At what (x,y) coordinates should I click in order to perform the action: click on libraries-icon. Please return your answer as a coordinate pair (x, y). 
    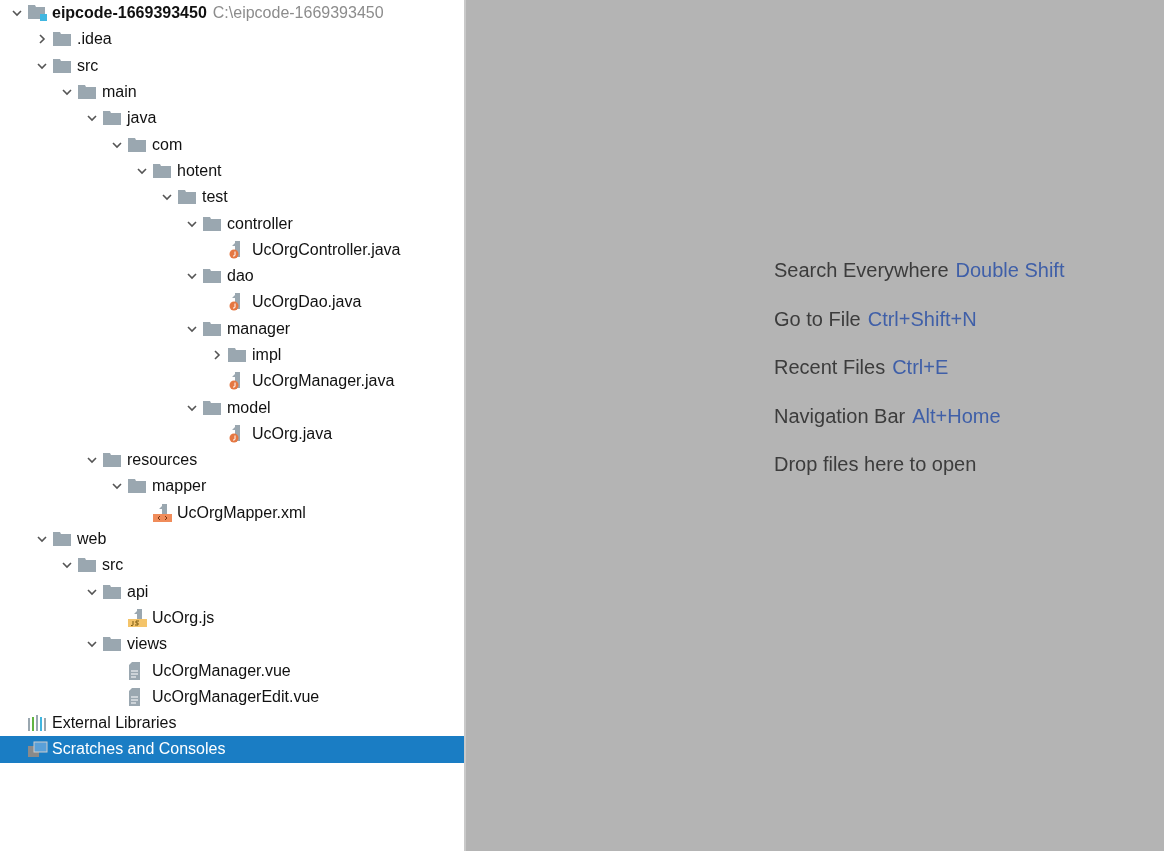
    Looking at the image, I should click on (38, 723).